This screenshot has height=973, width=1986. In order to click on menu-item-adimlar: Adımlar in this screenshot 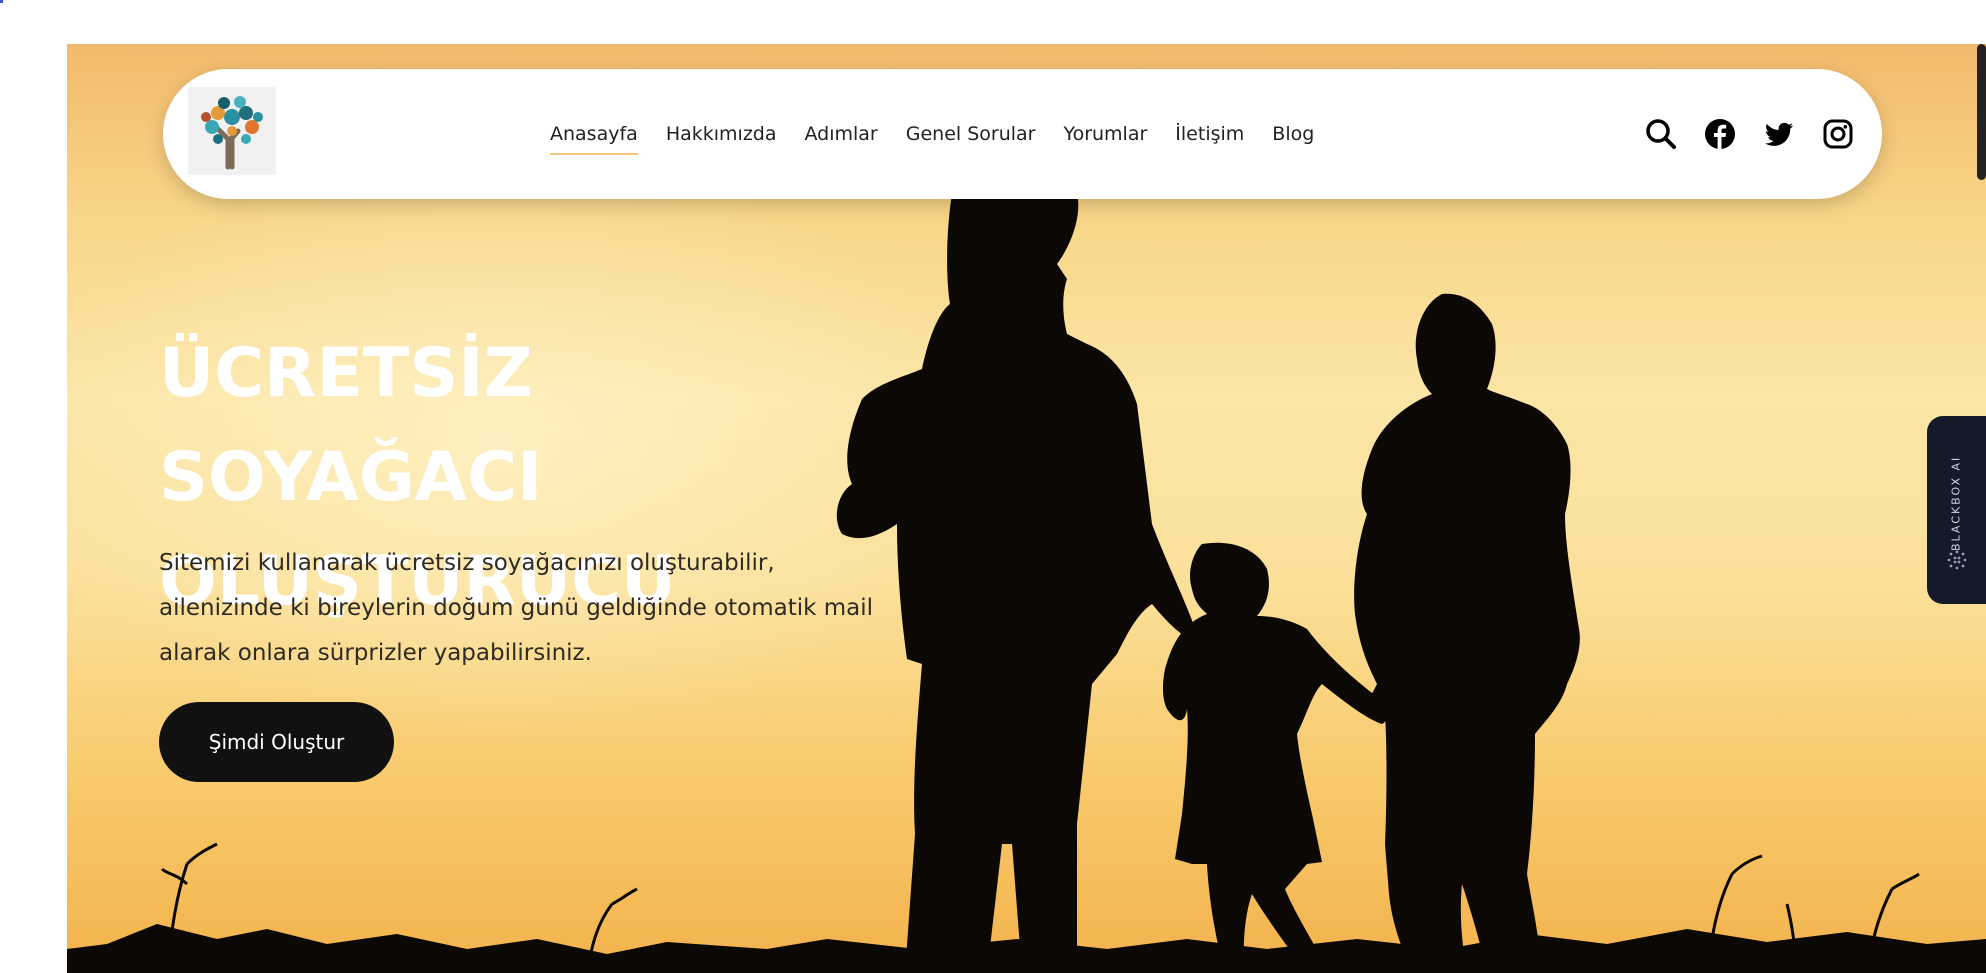, I will do `click(841, 134)`.